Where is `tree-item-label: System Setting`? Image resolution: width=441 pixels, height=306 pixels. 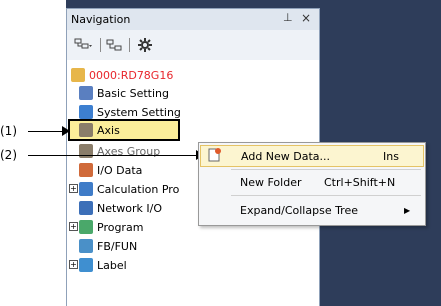 tree-item-label: System Setting is located at coordinates (139, 112).